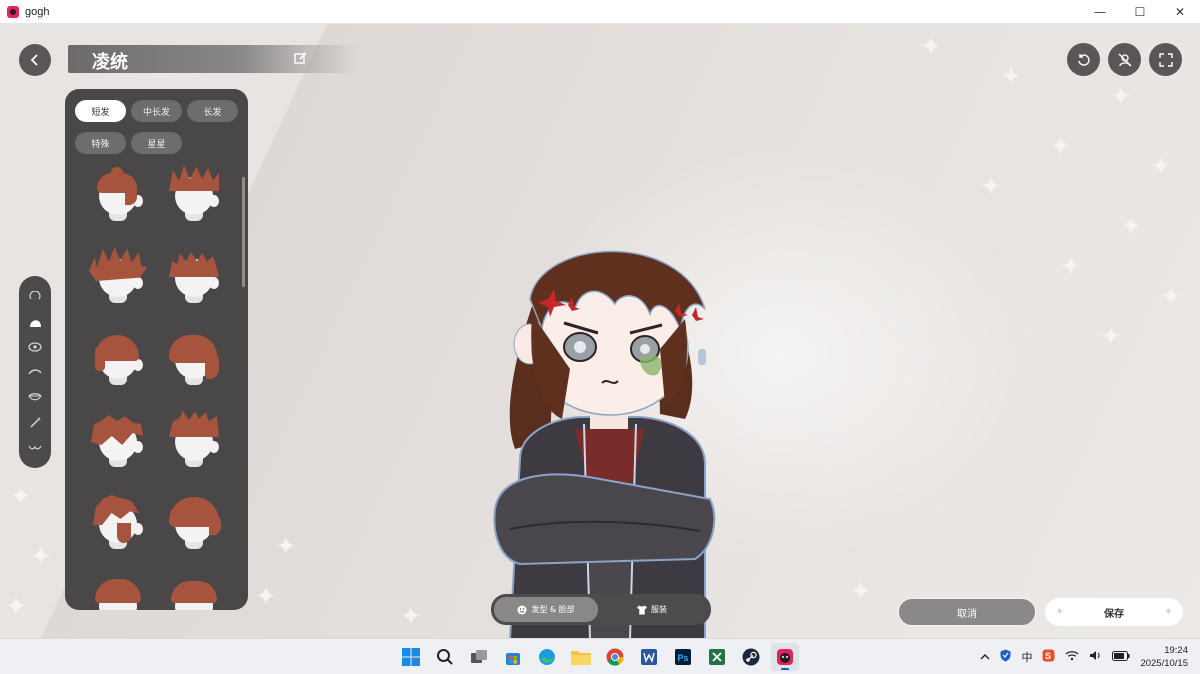 This screenshot has height=674, width=1200. What do you see at coordinates (642, 609) in the screenshot?
I see `shirt-icon` at bounding box center [642, 609].